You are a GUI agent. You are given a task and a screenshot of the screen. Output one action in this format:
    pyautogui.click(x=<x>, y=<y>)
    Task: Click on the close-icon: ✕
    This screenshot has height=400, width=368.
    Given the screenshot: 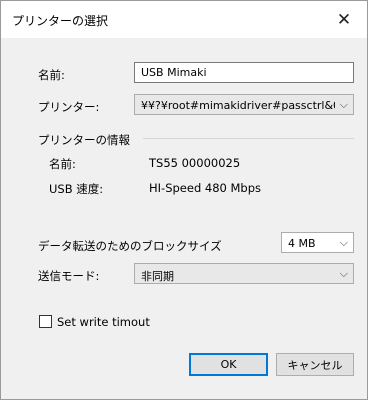 What is the action you would take?
    pyautogui.click(x=344, y=19)
    